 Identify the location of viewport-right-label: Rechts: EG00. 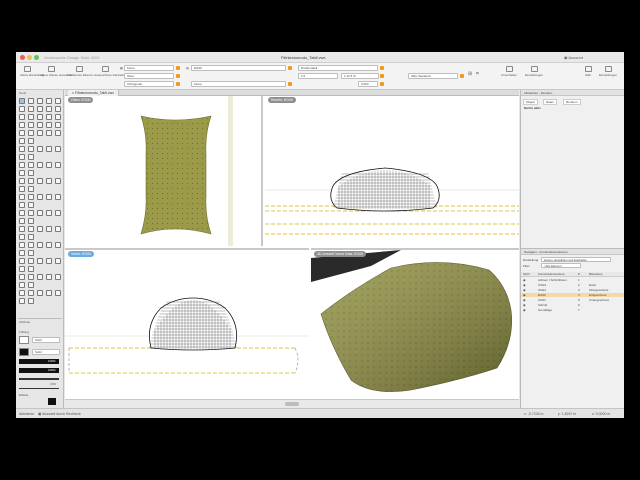
(282, 100).